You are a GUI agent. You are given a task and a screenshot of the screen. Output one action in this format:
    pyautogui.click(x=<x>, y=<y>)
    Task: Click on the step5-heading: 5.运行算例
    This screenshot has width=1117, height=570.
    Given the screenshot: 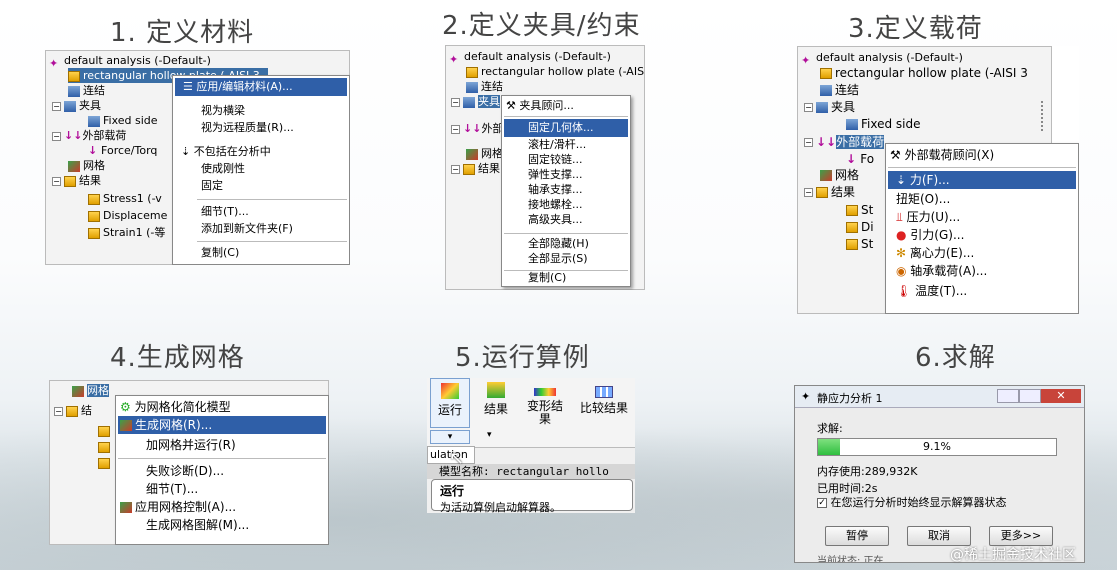 What is the action you would take?
    pyautogui.click(x=522, y=358)
    